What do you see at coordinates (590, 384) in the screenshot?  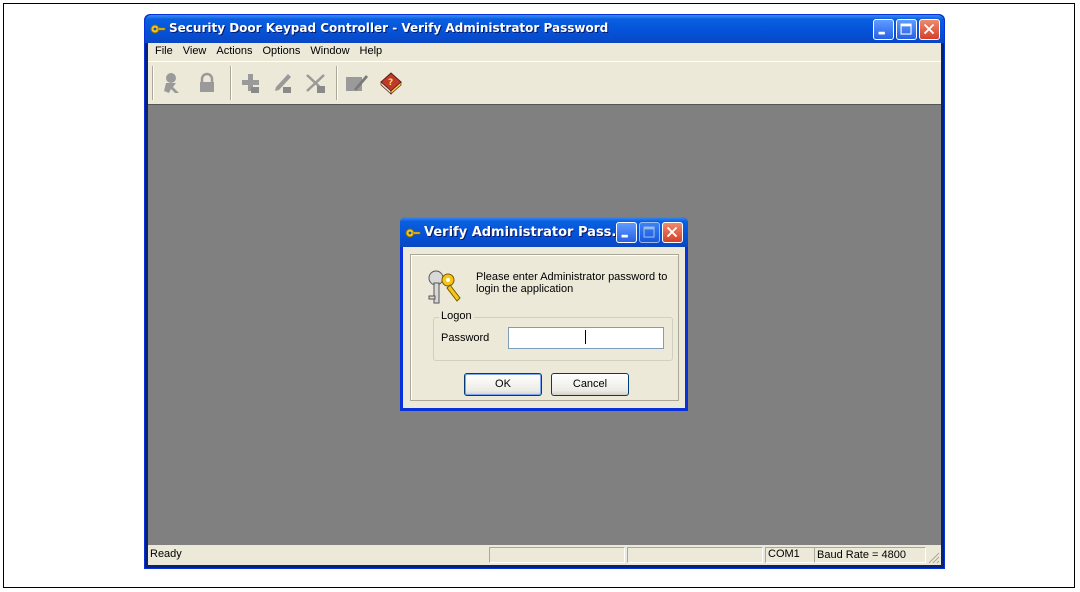 I see `cancel-button: Cancel` at bounding box center [590, 384].